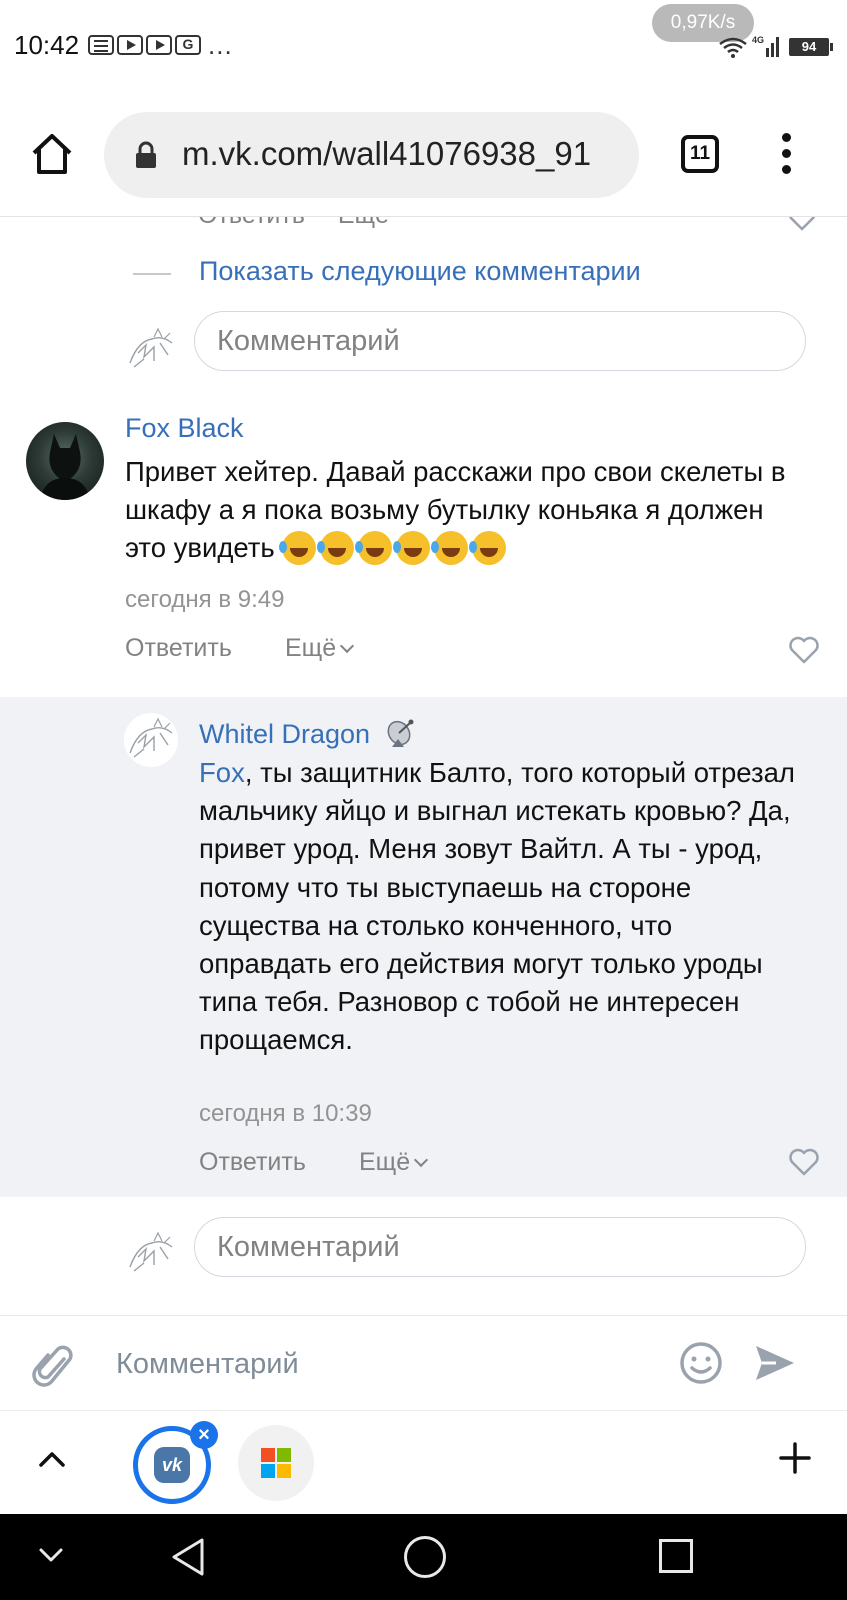 This screenshot has height=1600, width=847. I want to click on home-circle-icon, so click(425, 1557).